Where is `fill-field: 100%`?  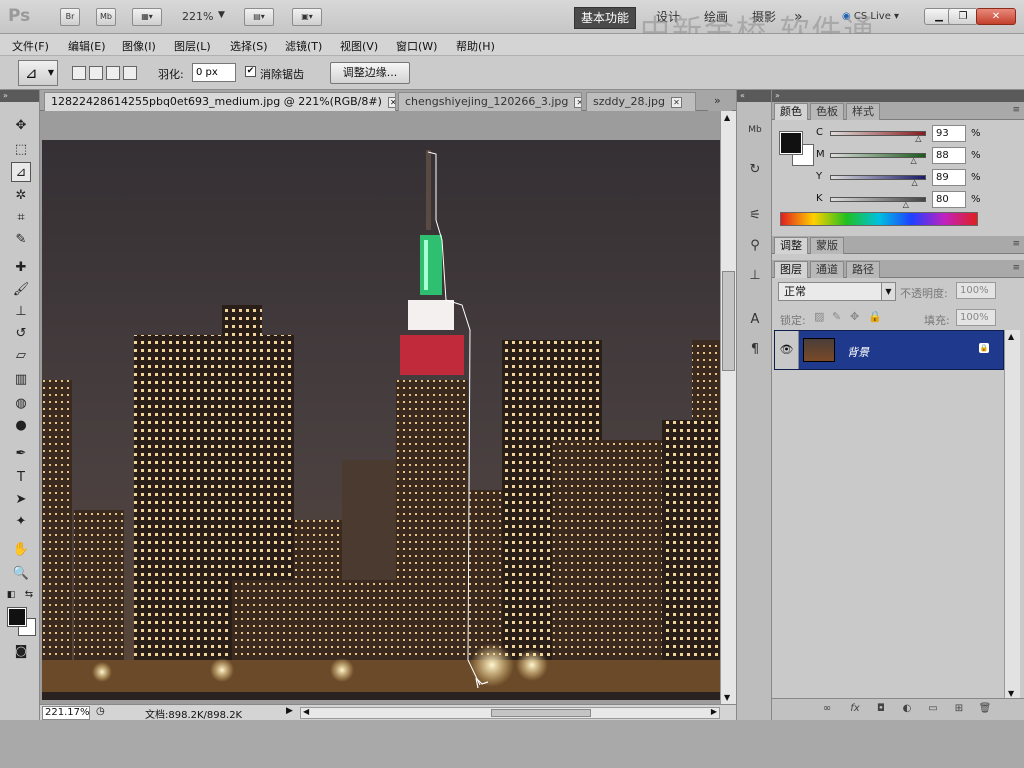 fill-field: 100% is located at coordinates (976, 317).